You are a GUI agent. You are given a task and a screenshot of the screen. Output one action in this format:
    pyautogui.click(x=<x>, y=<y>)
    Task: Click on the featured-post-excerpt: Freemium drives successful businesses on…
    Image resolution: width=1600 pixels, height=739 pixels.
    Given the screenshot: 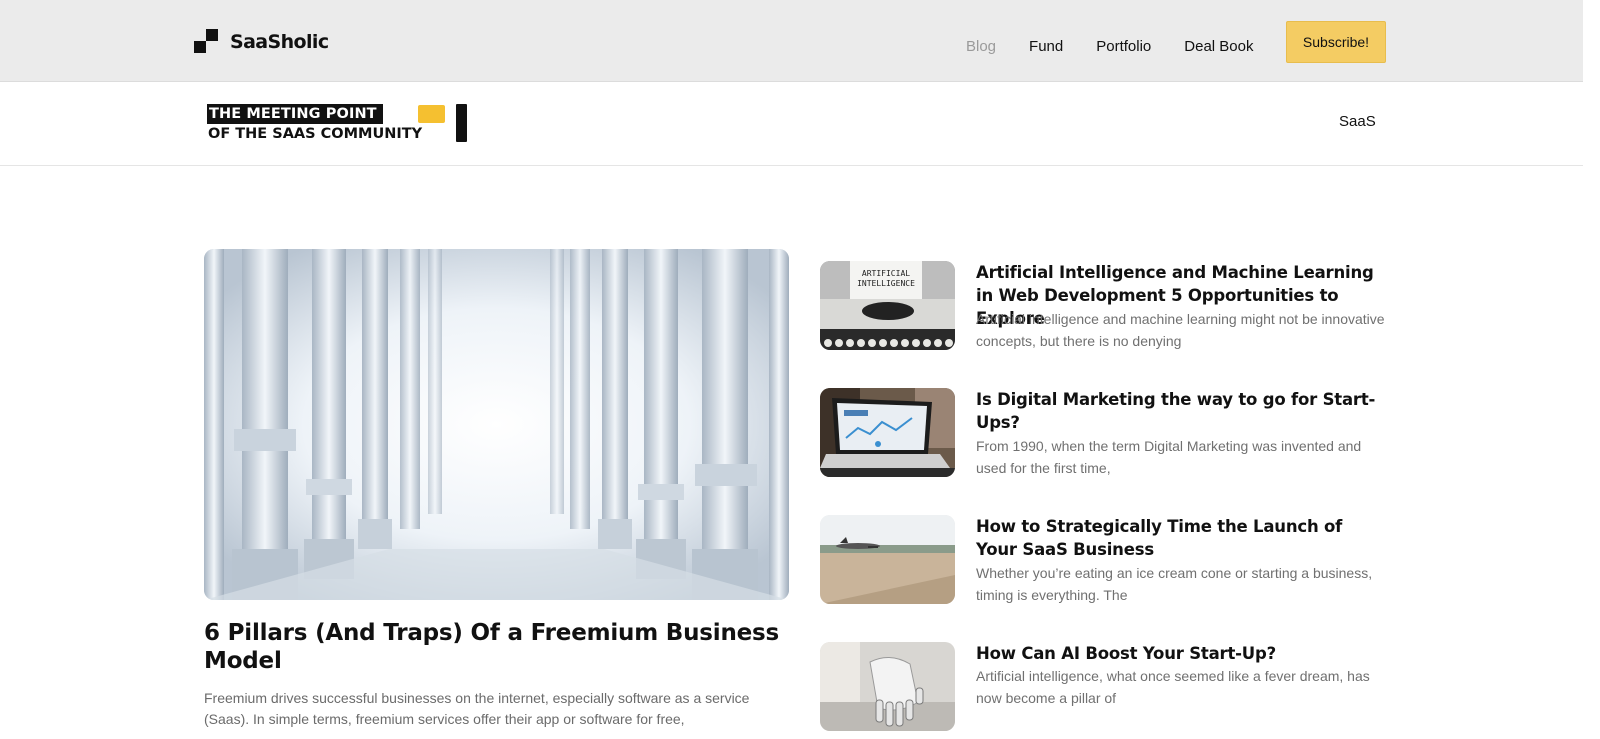 What is the action you would take?
    pyautogui.click(x=477, y=708)
    